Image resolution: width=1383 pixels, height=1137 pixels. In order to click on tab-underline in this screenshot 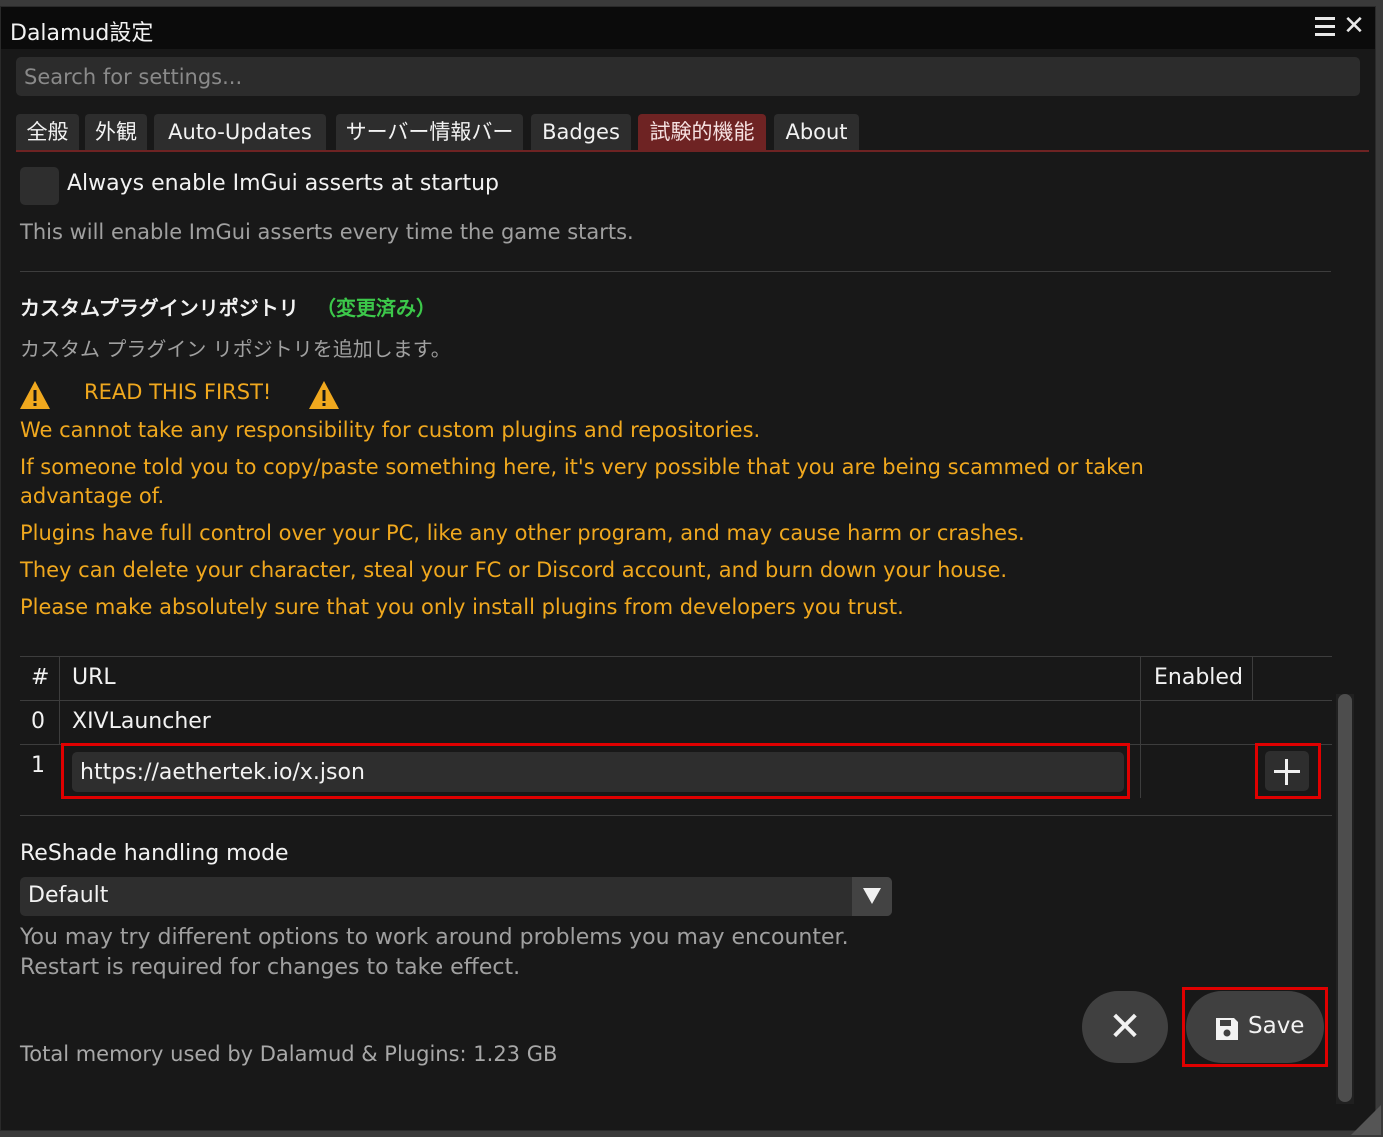, I will do `click(692, 151)`.